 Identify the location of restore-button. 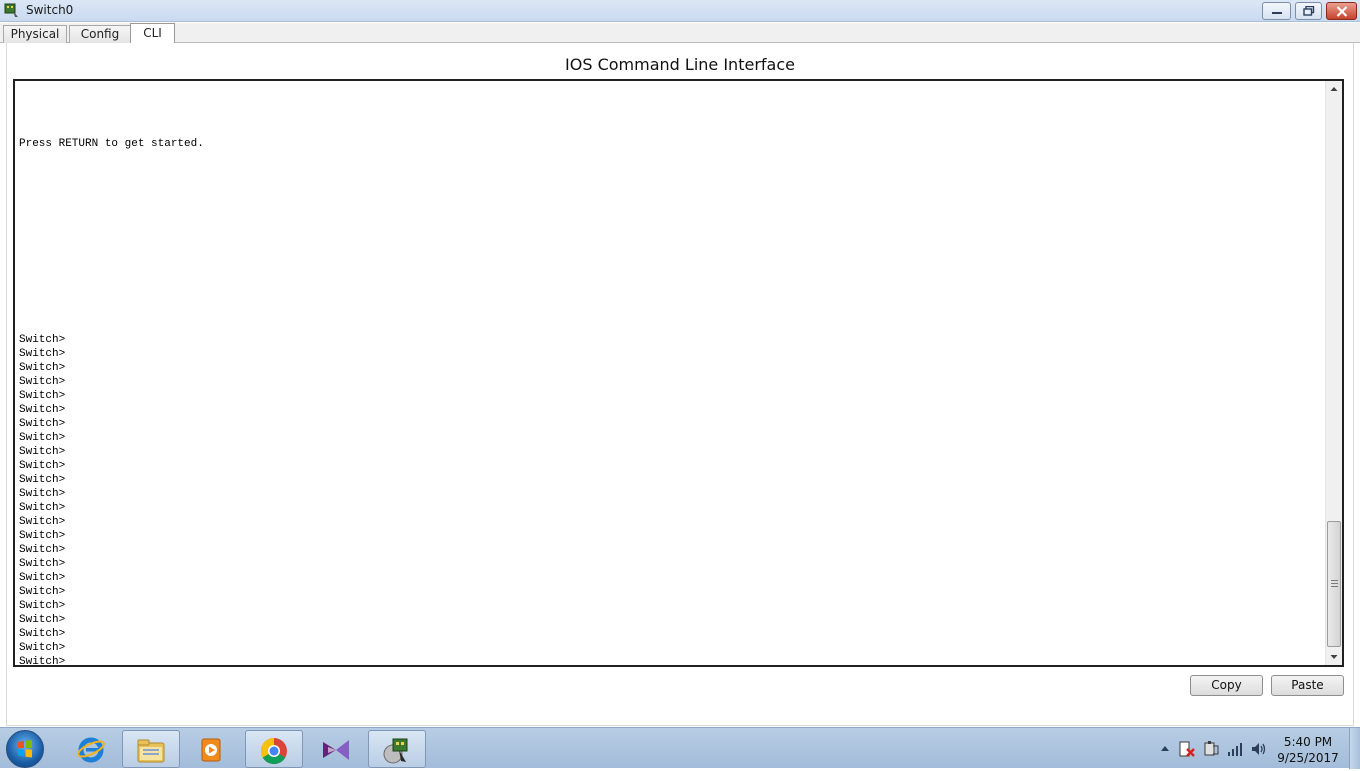
(1308, 11).